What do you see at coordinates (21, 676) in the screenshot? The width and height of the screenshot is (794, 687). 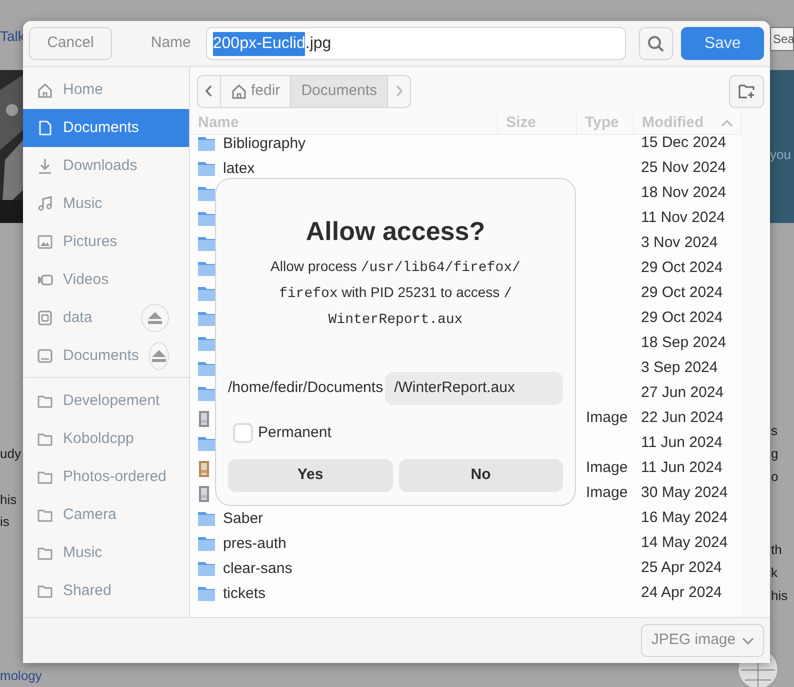 I see `text-link: mology` at bounding box center [21, 676].